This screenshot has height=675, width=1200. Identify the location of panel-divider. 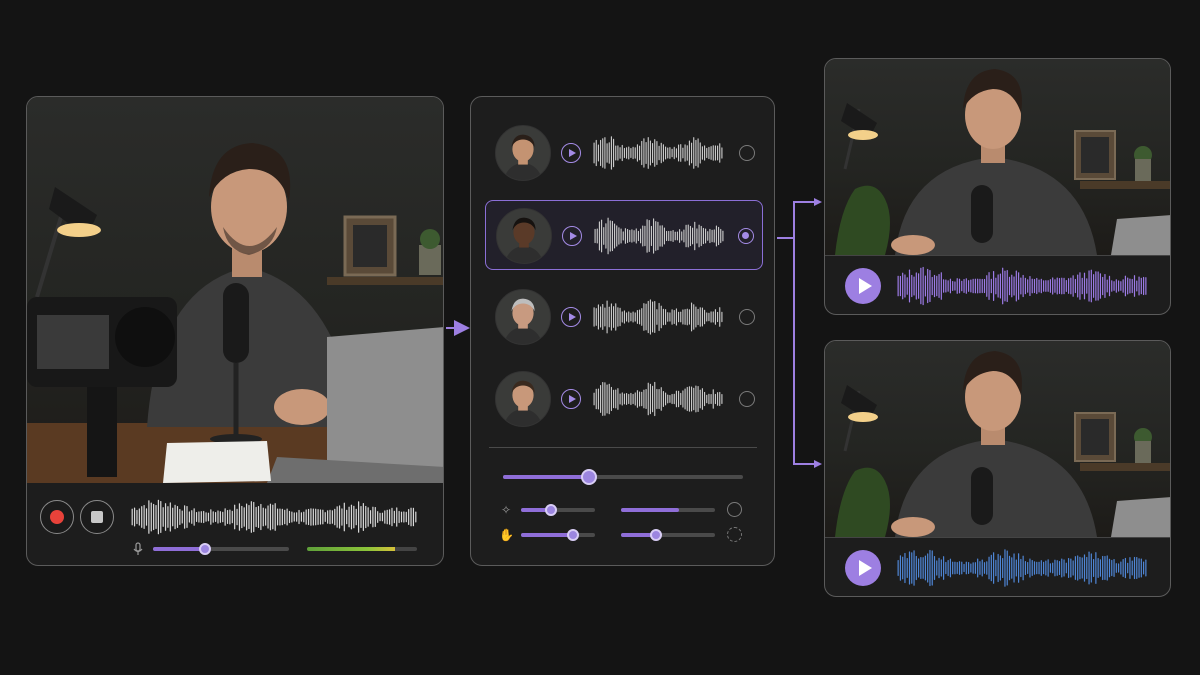
(623, 447).